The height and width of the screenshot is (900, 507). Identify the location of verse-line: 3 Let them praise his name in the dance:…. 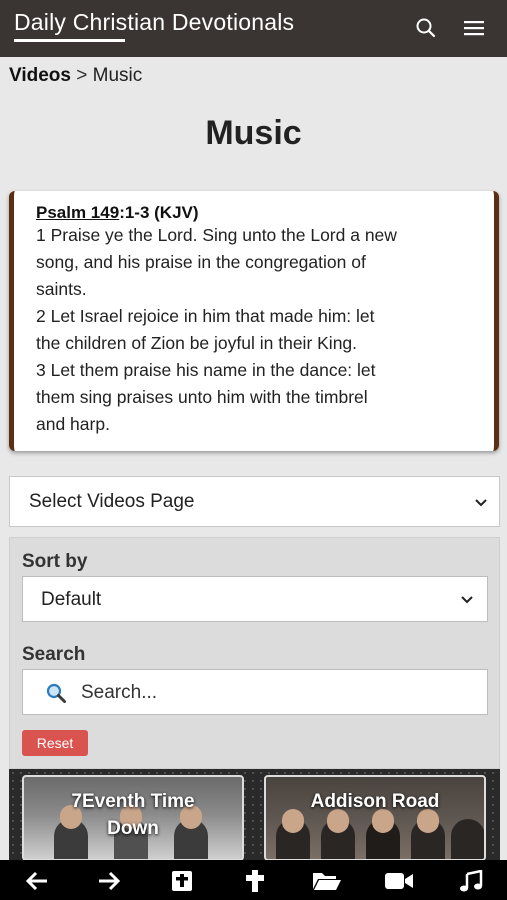
(206, 370).